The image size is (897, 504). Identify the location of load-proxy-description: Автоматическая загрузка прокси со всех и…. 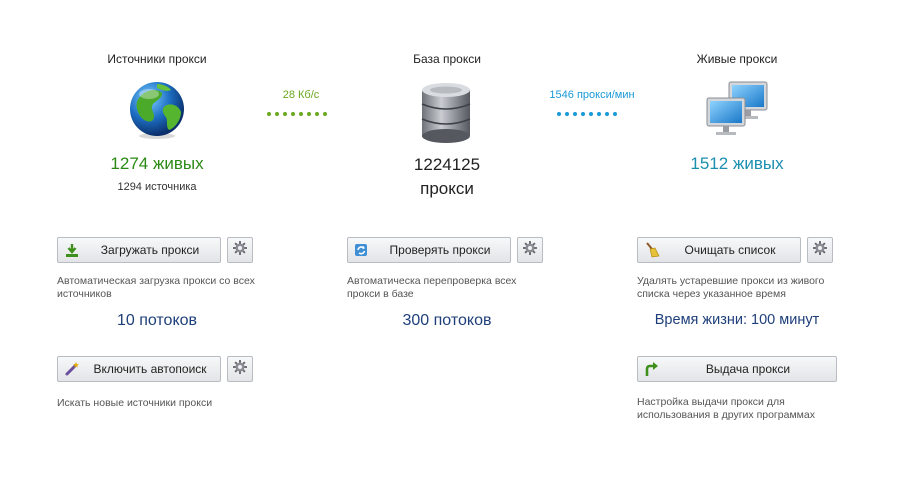
(156, 287).